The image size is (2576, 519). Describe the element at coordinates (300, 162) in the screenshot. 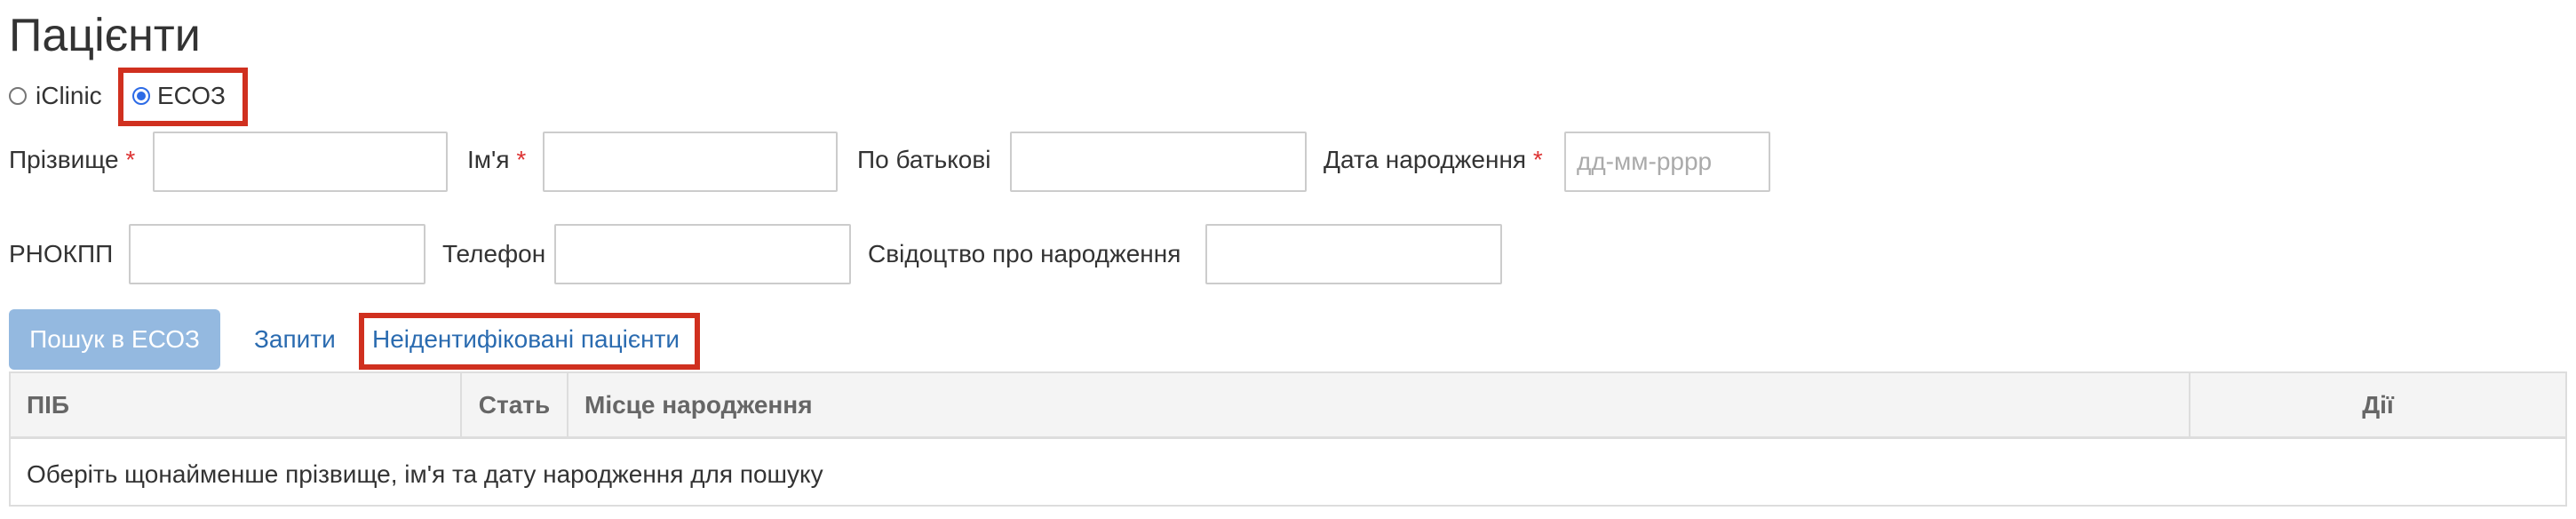

I see `last-name-input` at that location.